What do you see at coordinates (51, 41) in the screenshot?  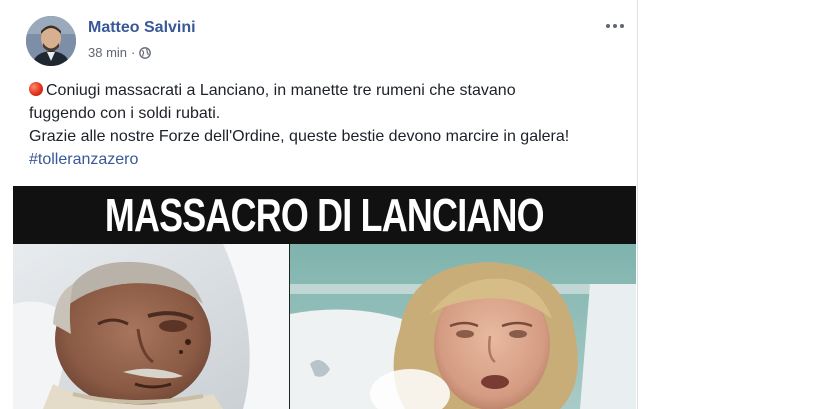 I see `avatar` at bounding box center [51, 41].